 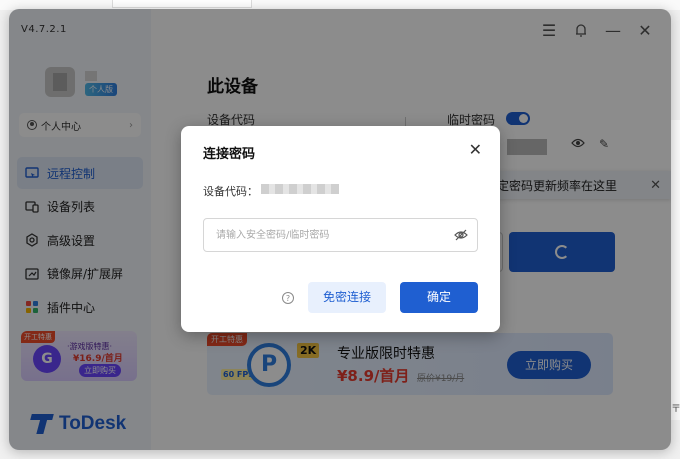 What do you see at coordinates (675, 409) in the screenshot?
I see `background-glyph: 〒` at bounding box center [675, 409].